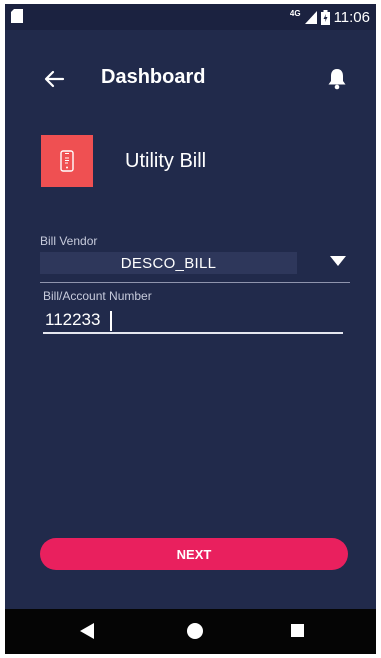  I want to click on battery-icon, so click(325, 17).